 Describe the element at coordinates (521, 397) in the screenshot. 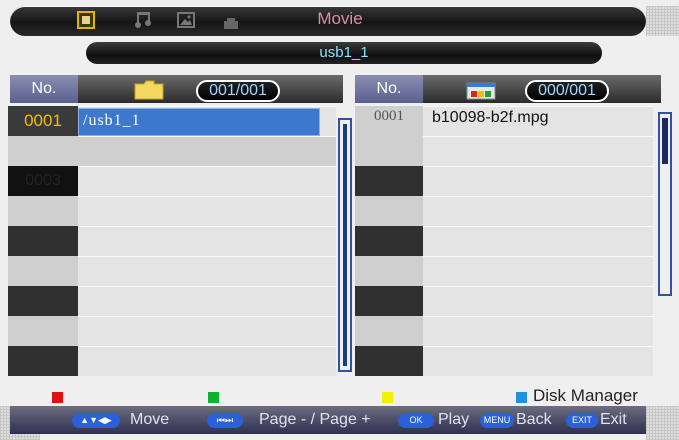

I see `blue-key` at that location.